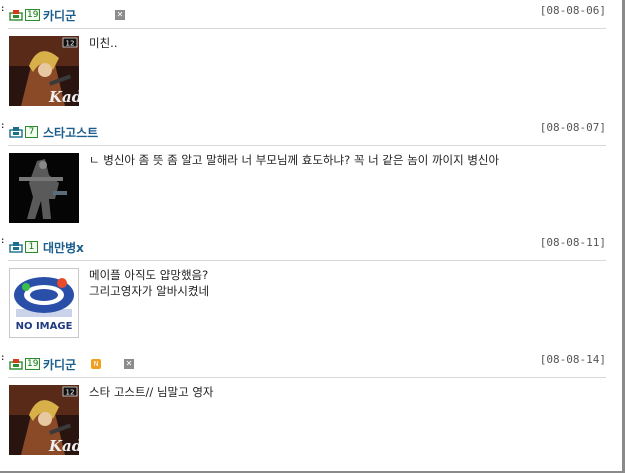 The height and width of the screenshot is (473, 625). I want to click on comment-text: 미친.., so click(103, 43).